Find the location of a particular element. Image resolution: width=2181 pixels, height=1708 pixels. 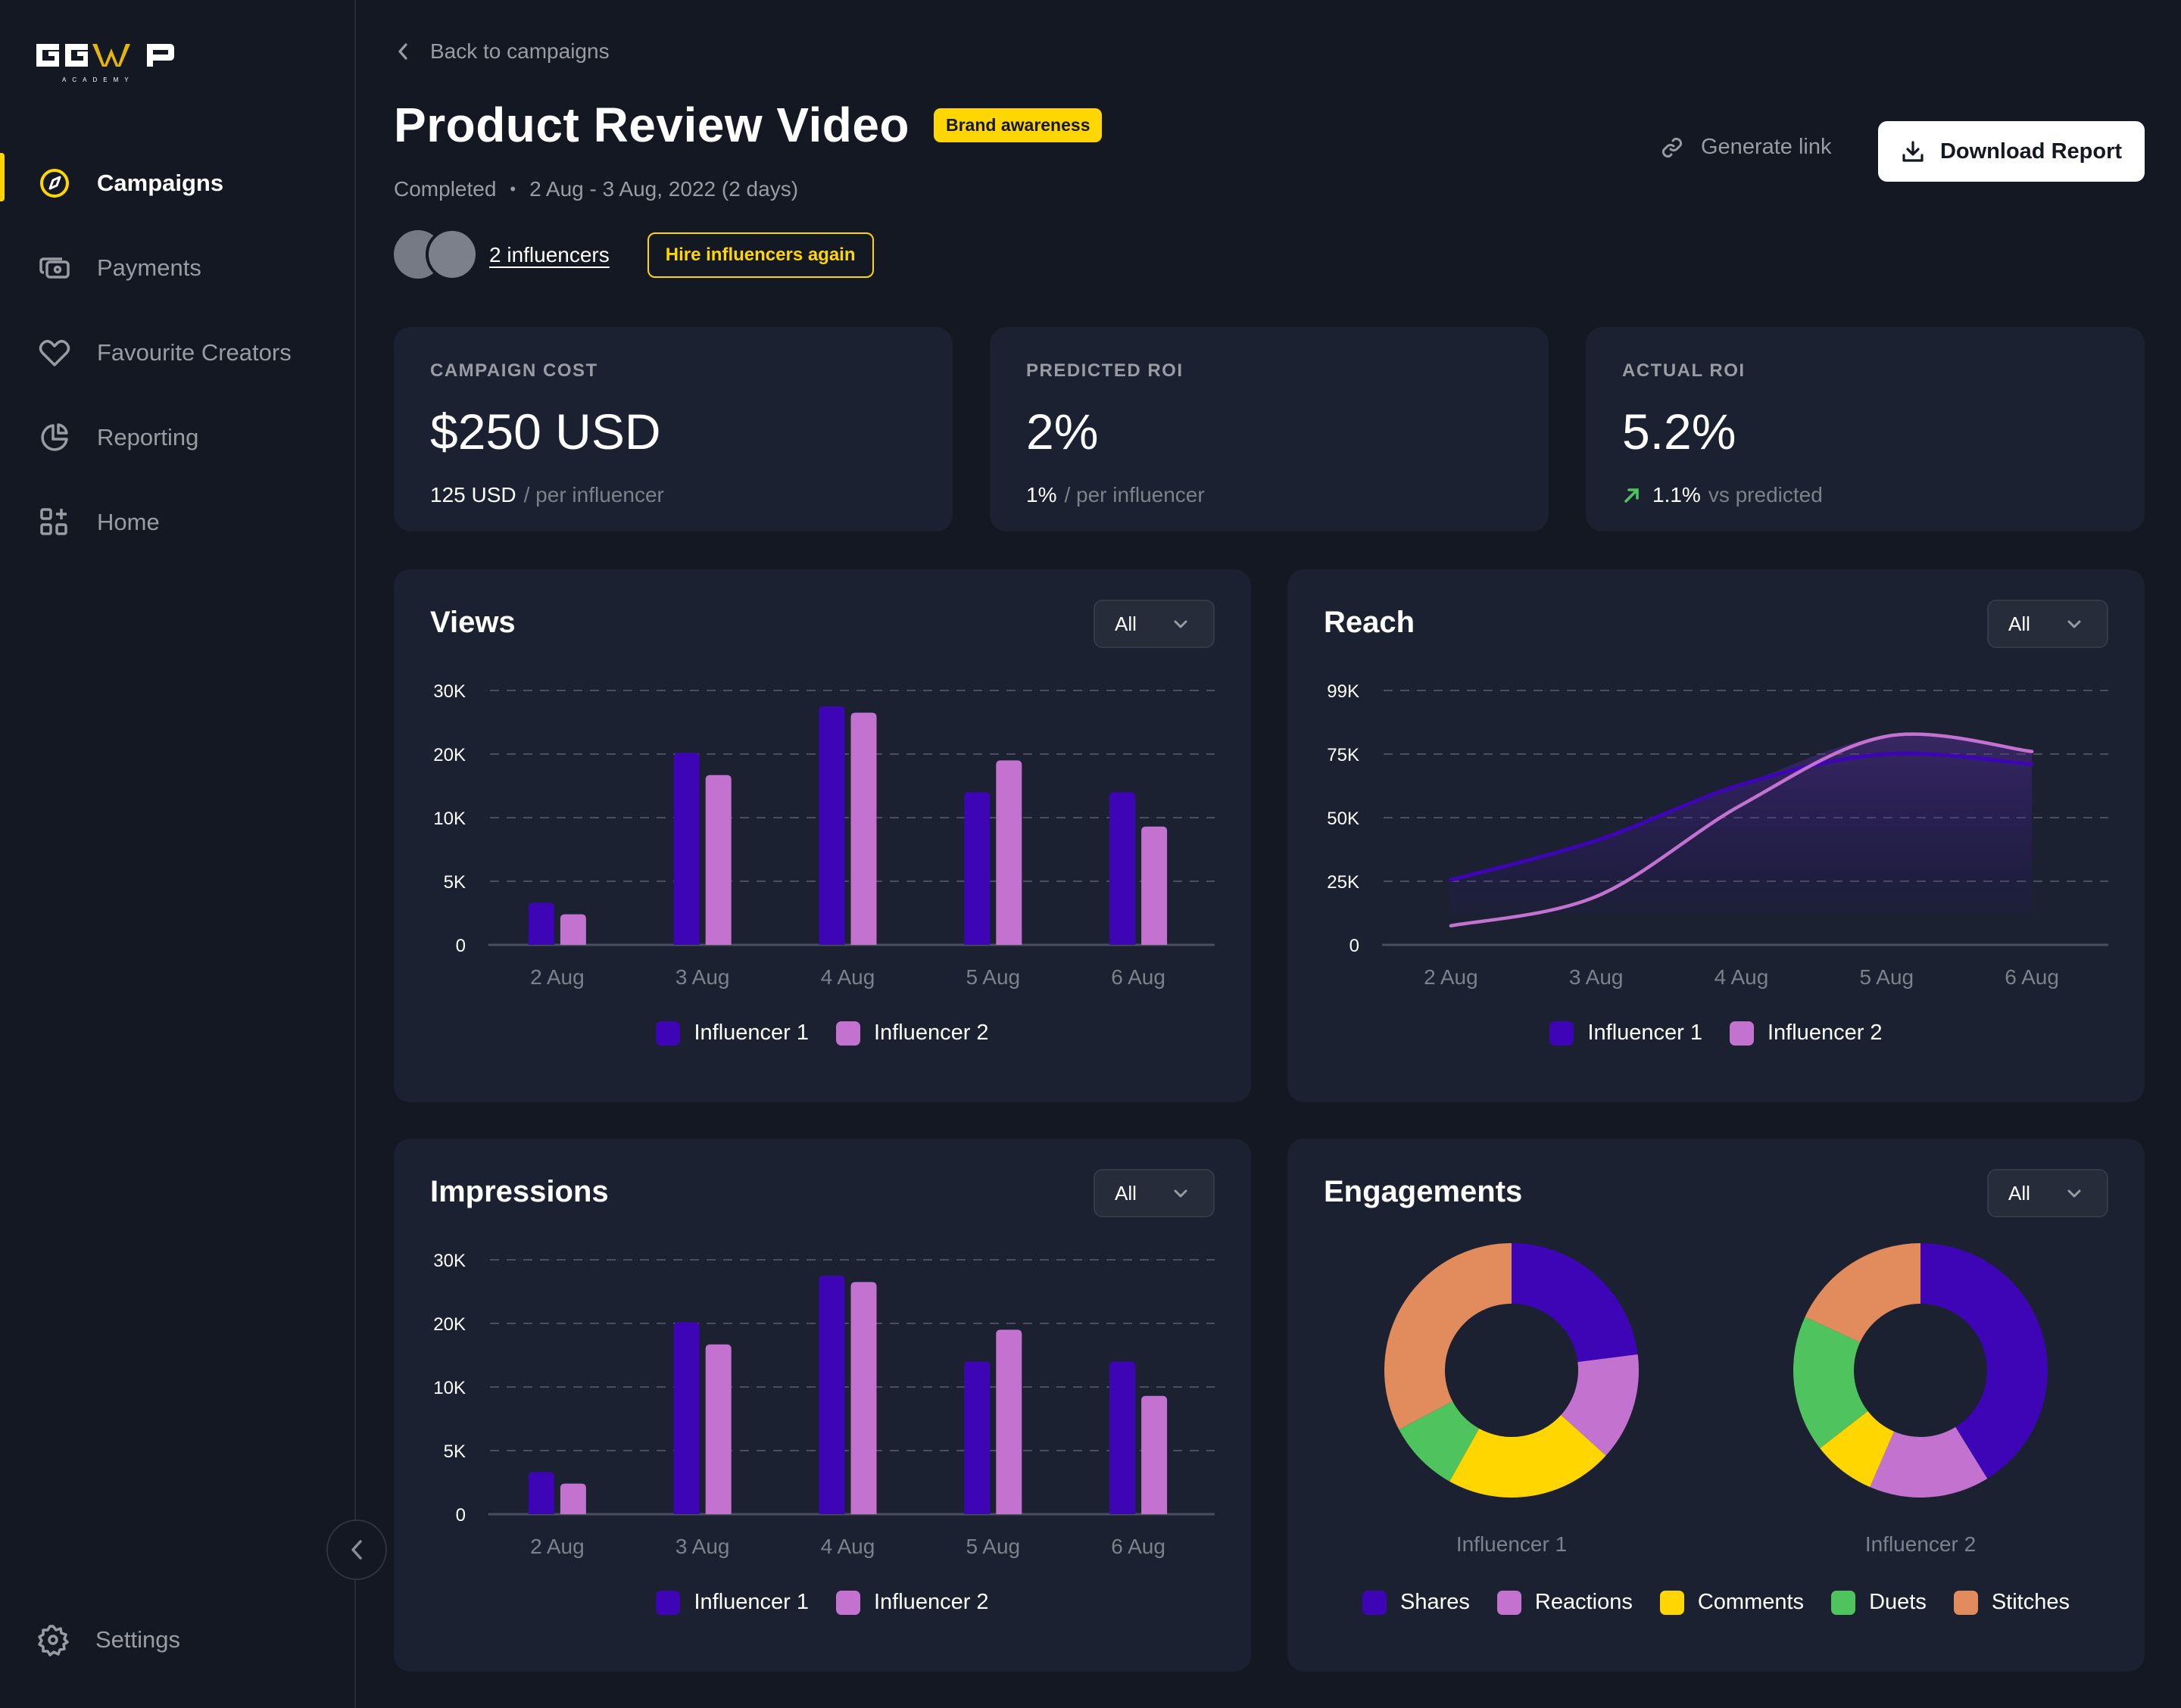

reach-area-fill is located at coordinates (1741, 825).